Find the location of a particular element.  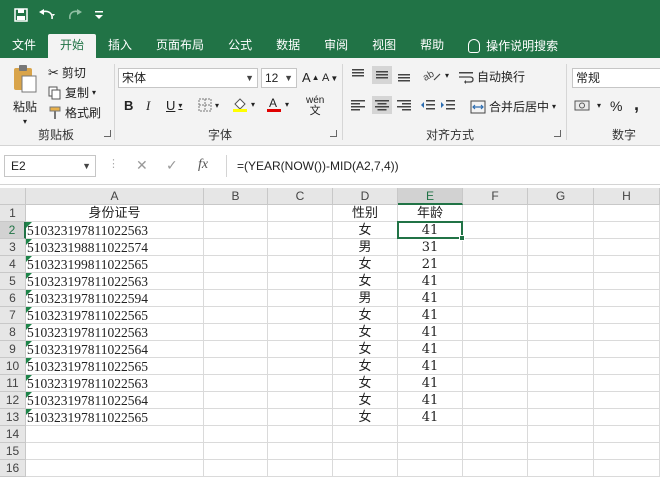

column-header-b: B is located at coordinates (236, 196).